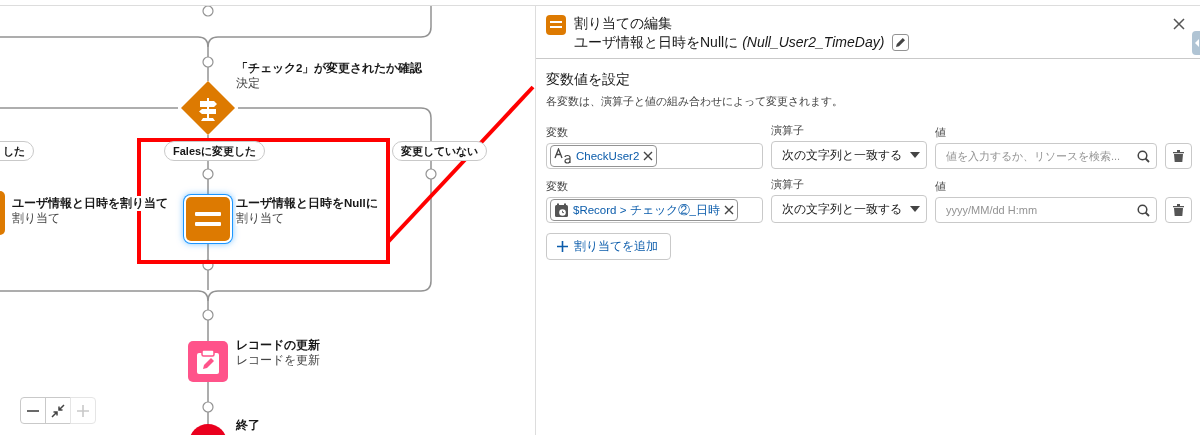 The image size is (1200, 435). What do you see at coordinates (208, 108) in the screenshot?
I see `decision-icon` at bounding box center [208, 108].